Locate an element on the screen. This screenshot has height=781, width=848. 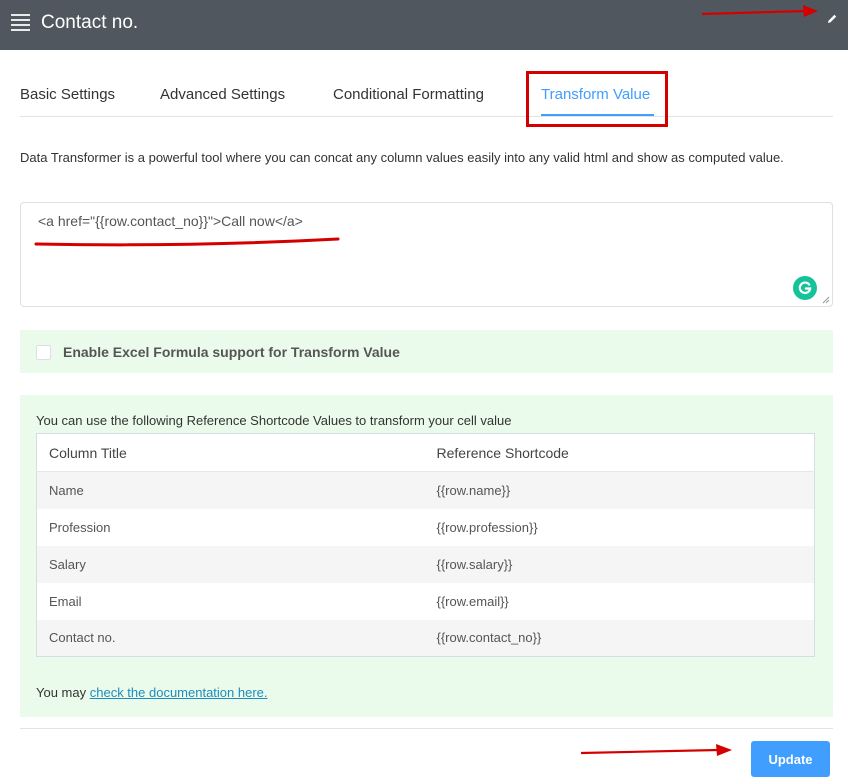
table-row: Profession {{row.profession}} is located at coordinates (426, 527).